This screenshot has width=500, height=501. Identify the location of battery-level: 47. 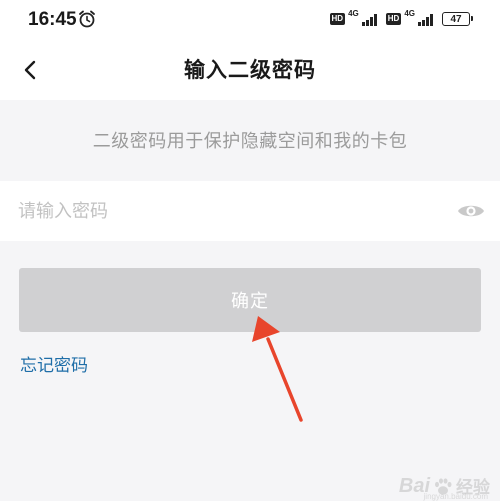
(456, 19).